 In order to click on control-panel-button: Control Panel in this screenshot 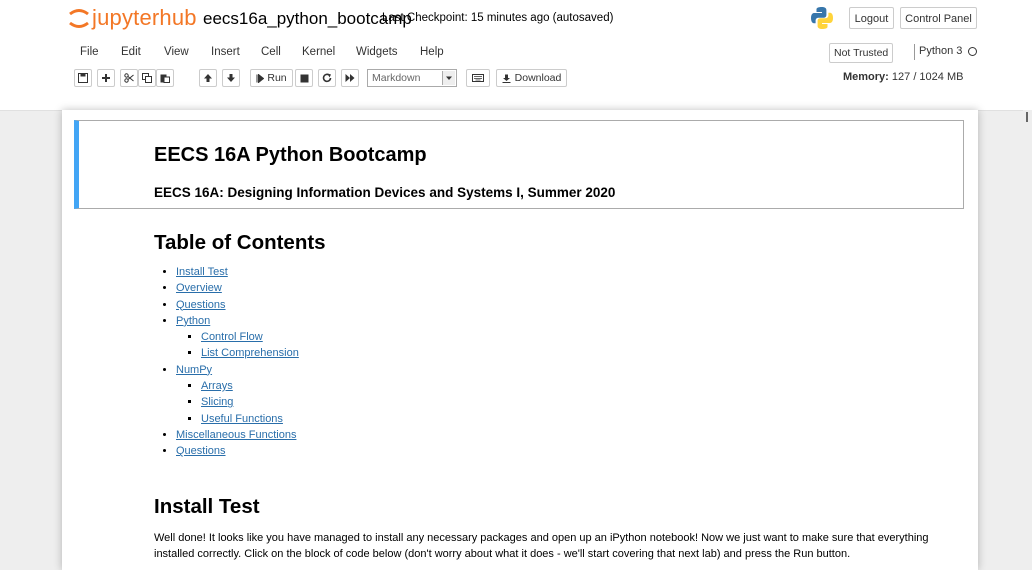, I will do `click(938, 18)`.